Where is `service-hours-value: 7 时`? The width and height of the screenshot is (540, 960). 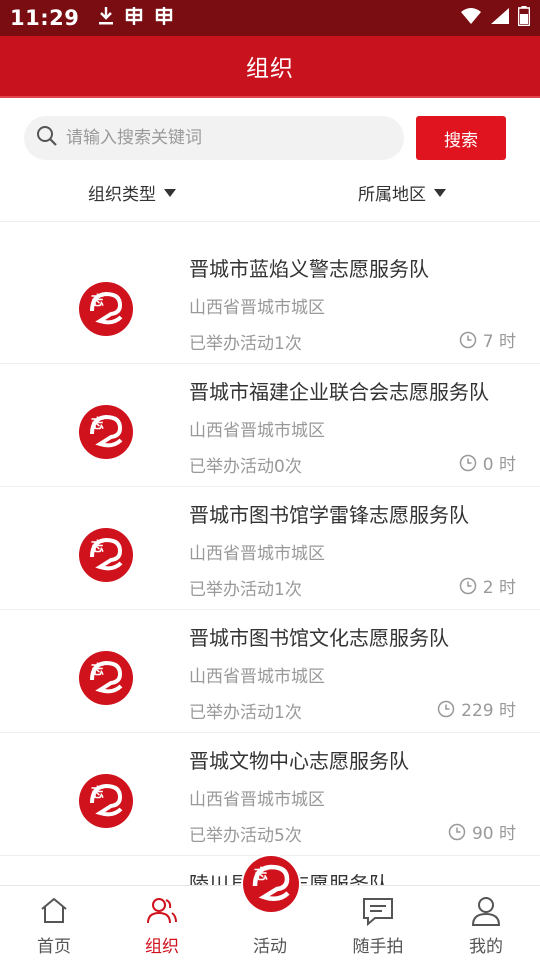
service-hours-value: 7 时 is located at coordinates (499, 342).